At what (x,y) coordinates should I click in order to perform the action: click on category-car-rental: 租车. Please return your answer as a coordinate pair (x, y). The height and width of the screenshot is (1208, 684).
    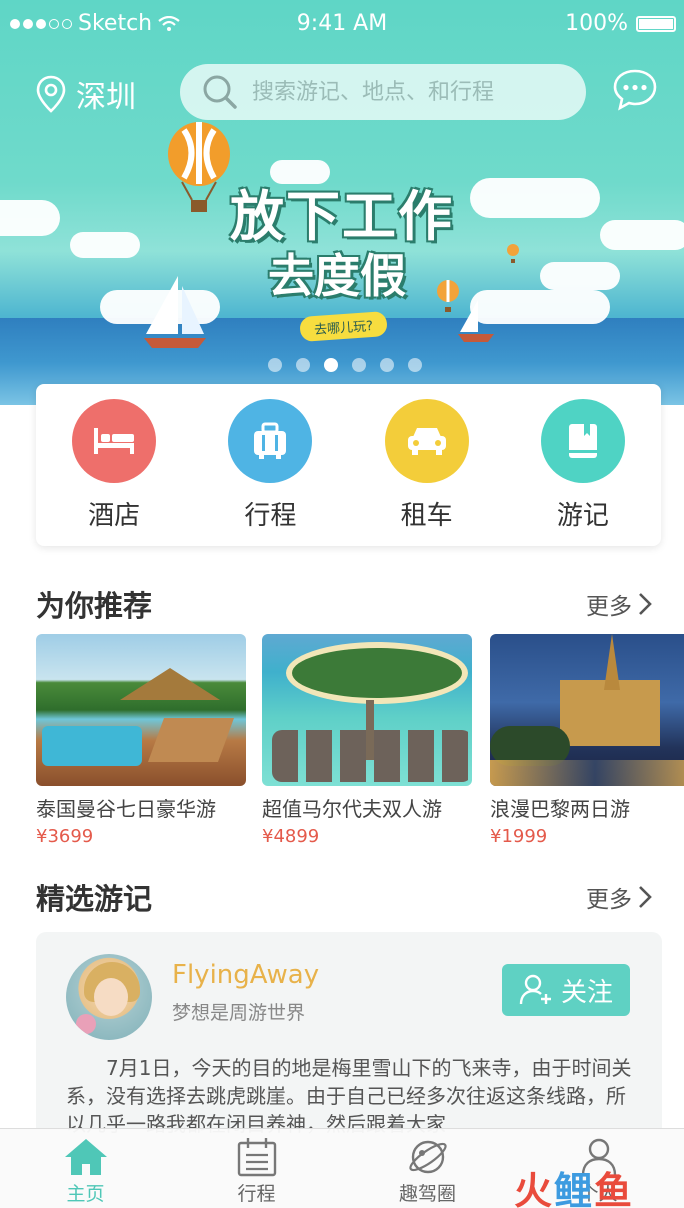
    Looking at the image, I should click on (427, 465).